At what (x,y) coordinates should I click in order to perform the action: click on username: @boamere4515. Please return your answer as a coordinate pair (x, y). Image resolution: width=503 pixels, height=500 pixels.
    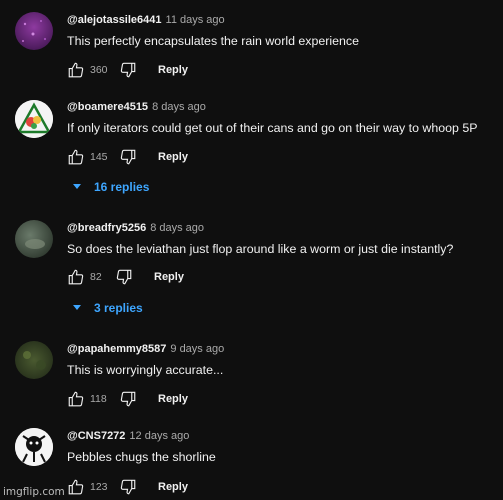
    Looking at the image, I should click on (107, 107).